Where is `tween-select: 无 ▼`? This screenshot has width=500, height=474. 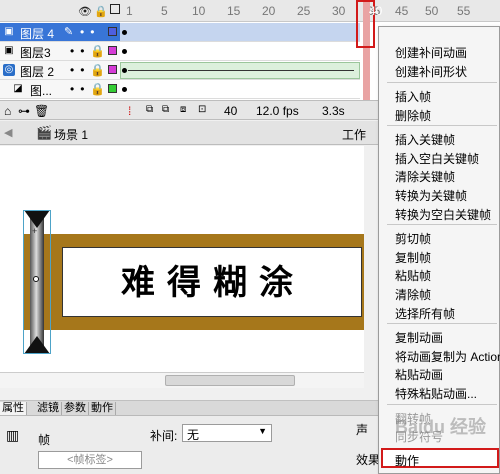
tween-select: 无 ▼ is located at coordinates (227, 433).